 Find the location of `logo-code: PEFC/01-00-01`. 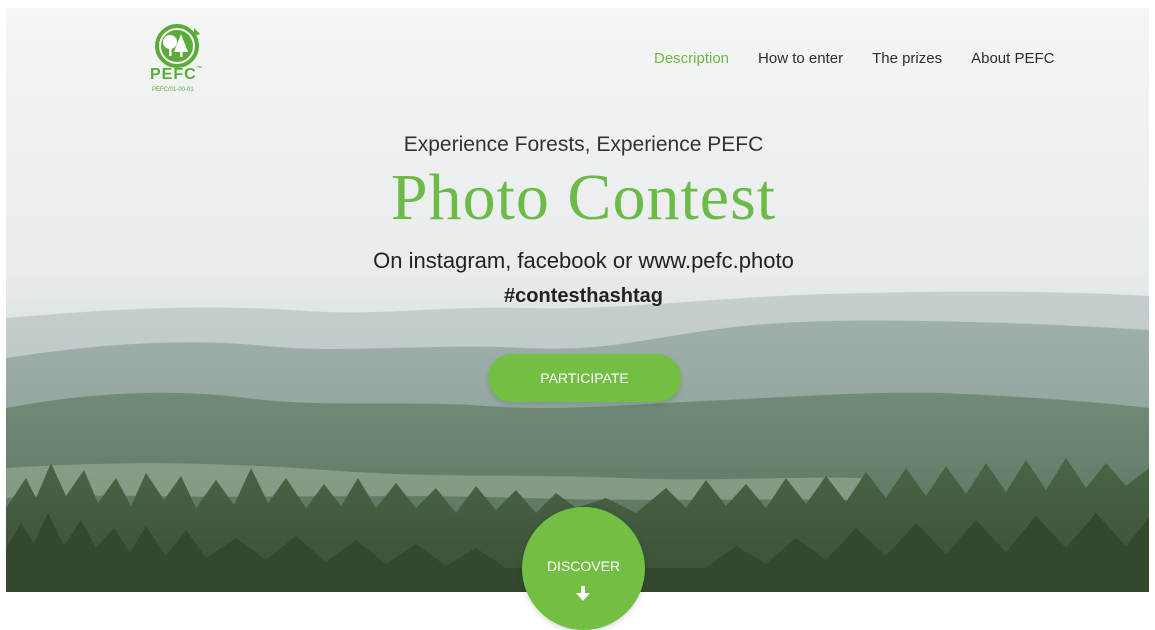

logo-code: PEFC/01-00-01 is located at coordinates (173, 90).